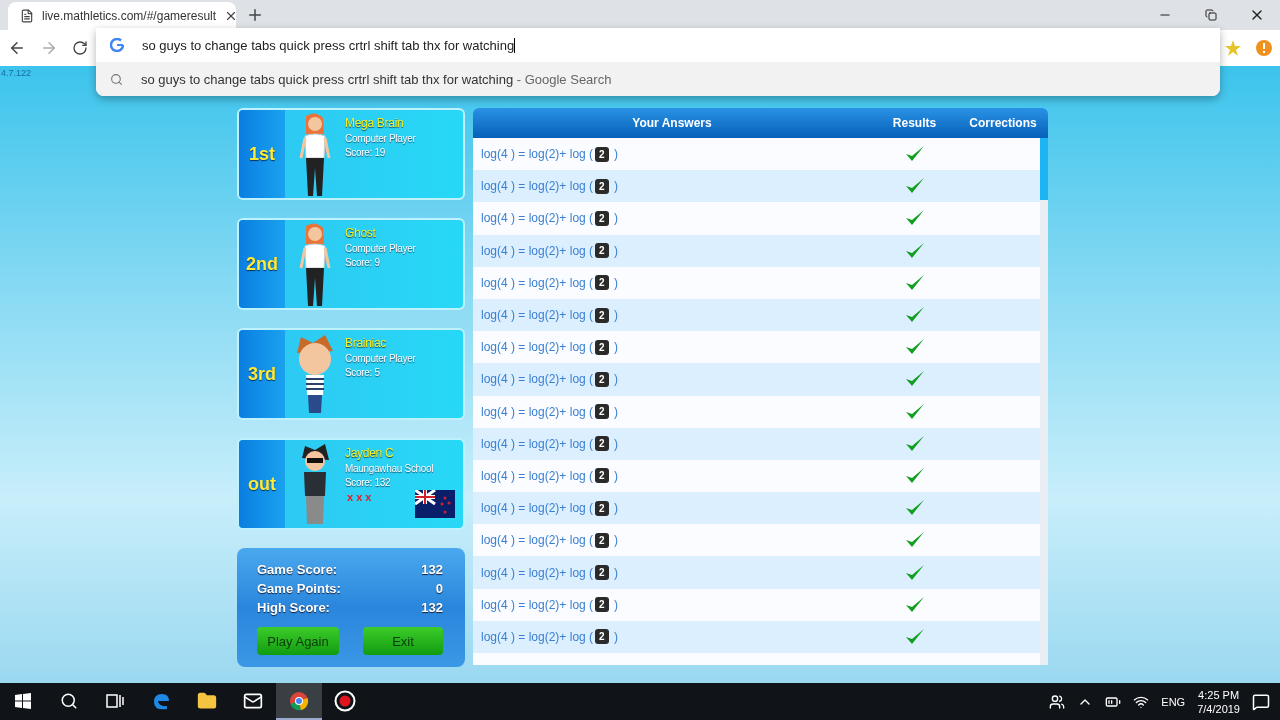 The image size is (1280, 720). Describe the element at coordinates (129, 16) in the screenshot. I see `tab-title: live.mathletics.com/#/gameresult` at that location.